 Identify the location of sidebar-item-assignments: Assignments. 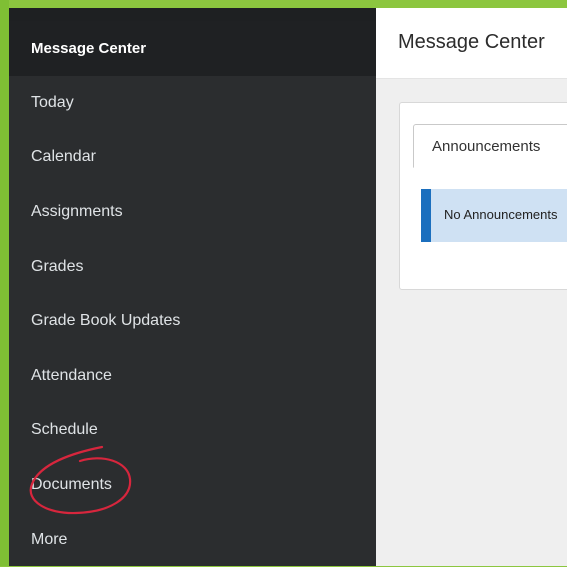
(192, 212).